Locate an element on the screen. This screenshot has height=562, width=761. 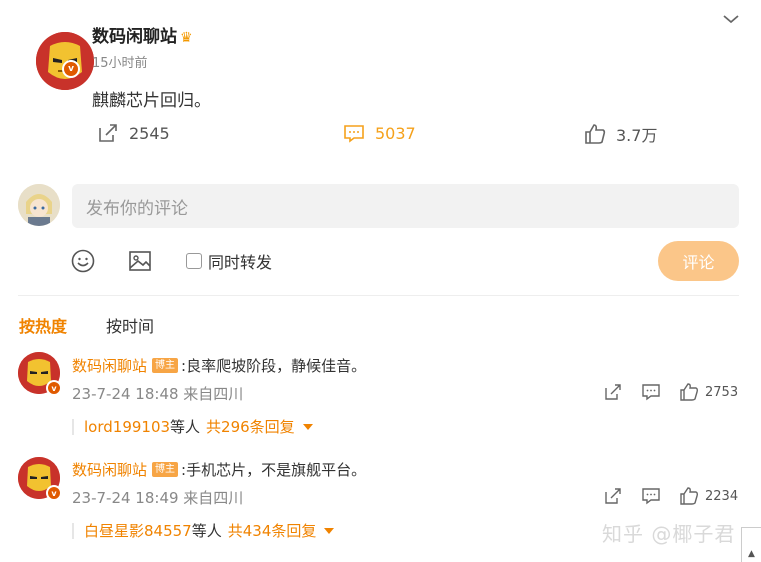
comment-input-placeholder: 发布你的评论 is located at coordinates (137, 208).